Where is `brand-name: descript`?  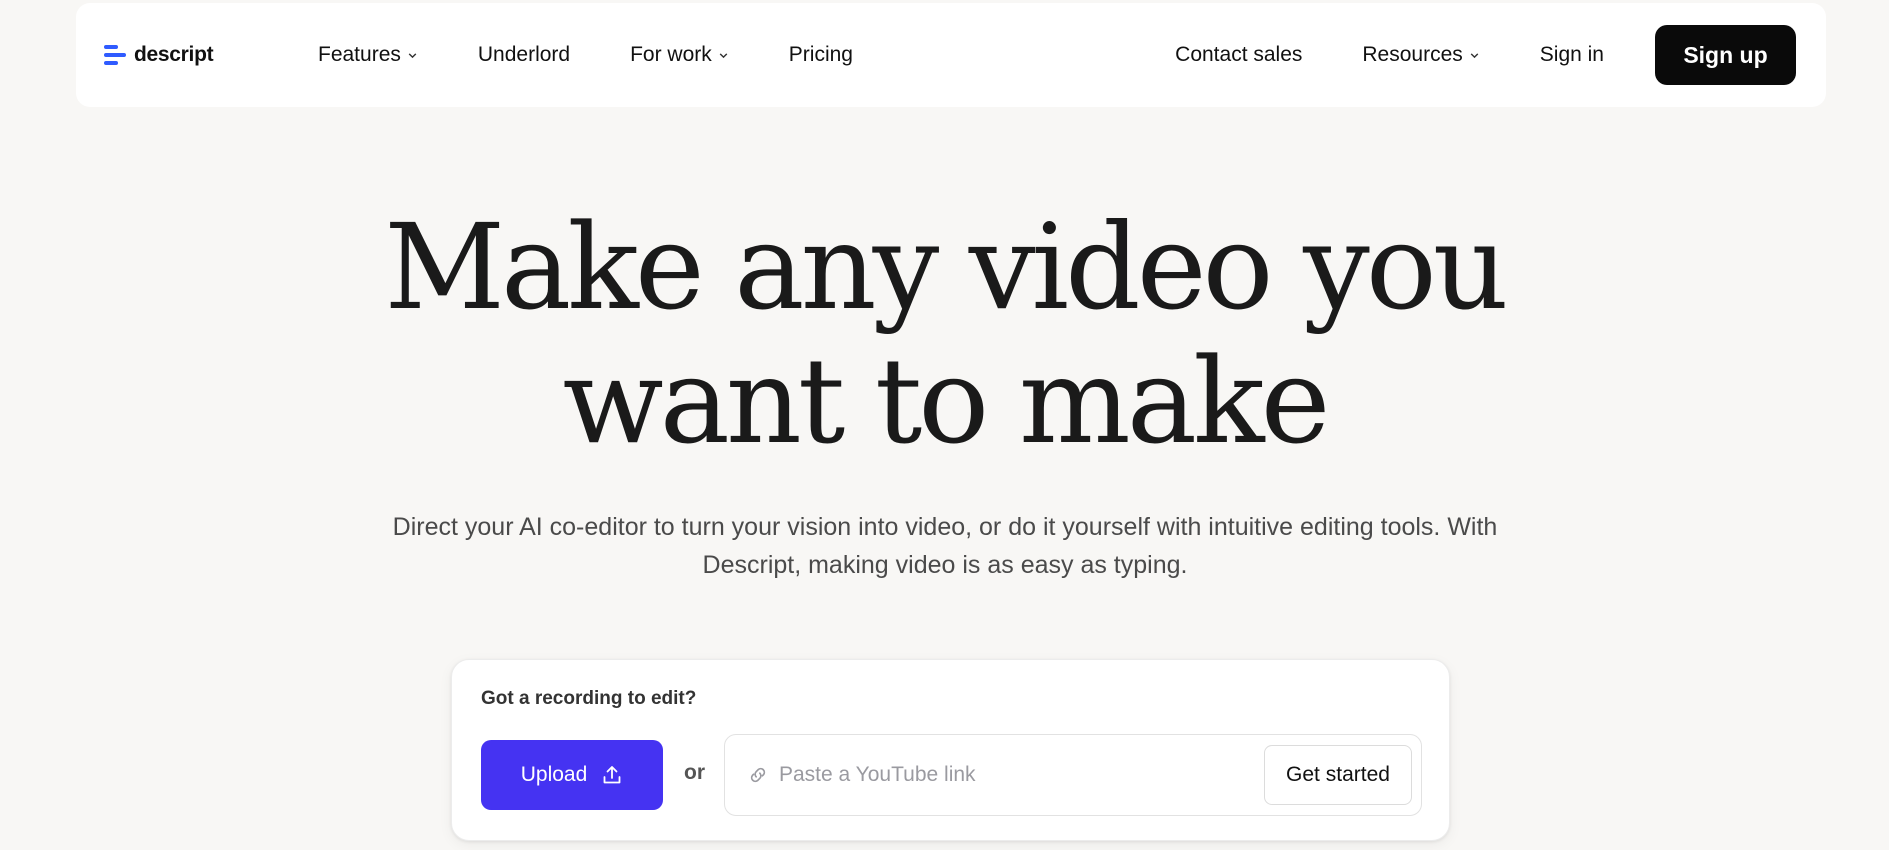
brand-name: descript is located at coordinates (174, 54).